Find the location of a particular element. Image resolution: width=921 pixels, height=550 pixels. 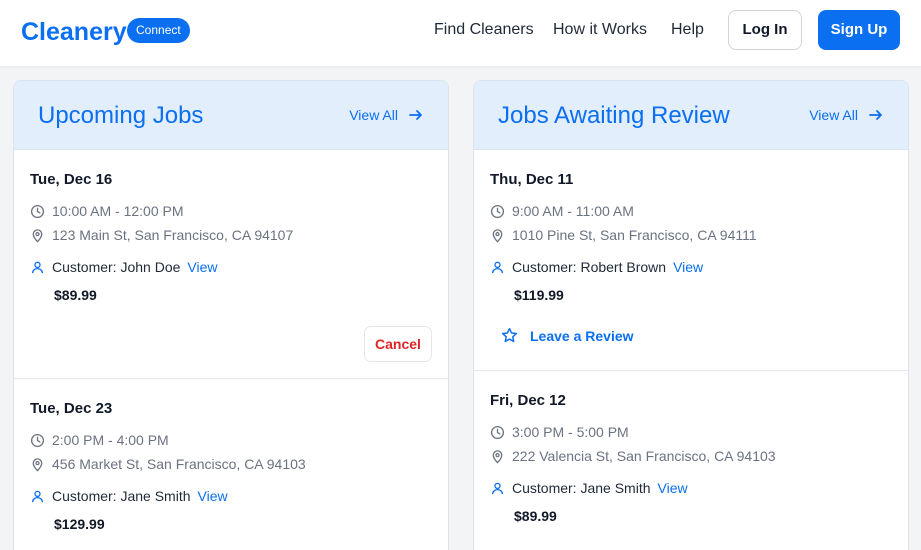

job-date: Tue, Dec 16 is located at coordinates (71, 179).